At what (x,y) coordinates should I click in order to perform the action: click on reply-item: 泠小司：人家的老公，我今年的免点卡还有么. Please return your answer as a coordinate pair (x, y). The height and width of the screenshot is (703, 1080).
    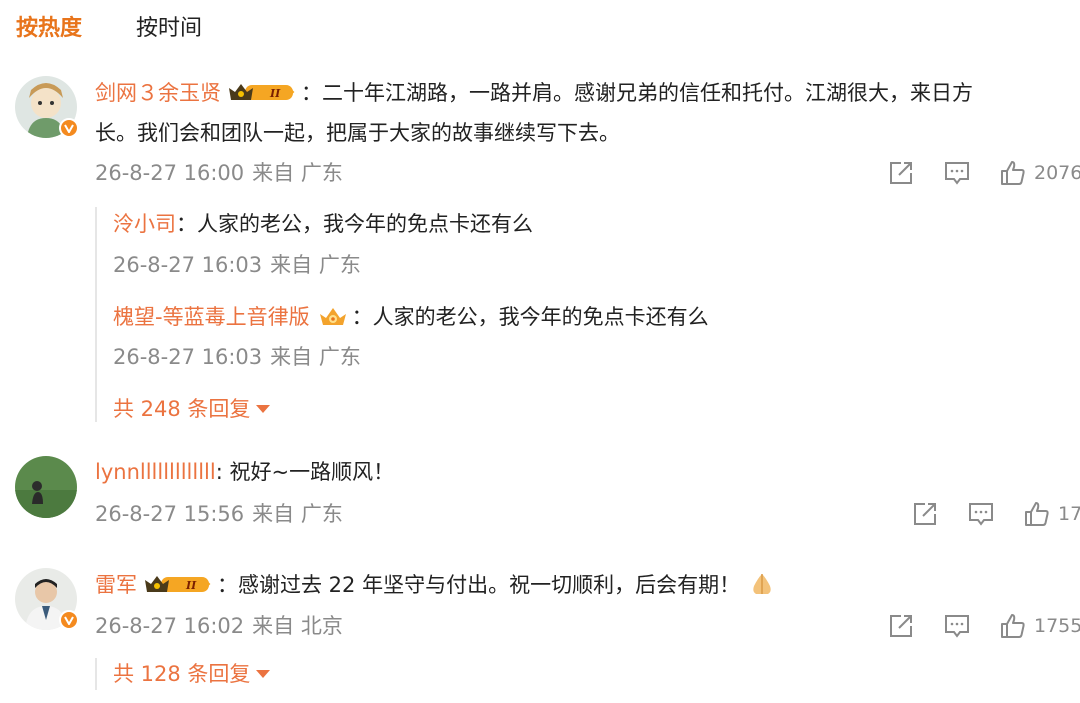
    Looking at the image, I should click on (323, 224).